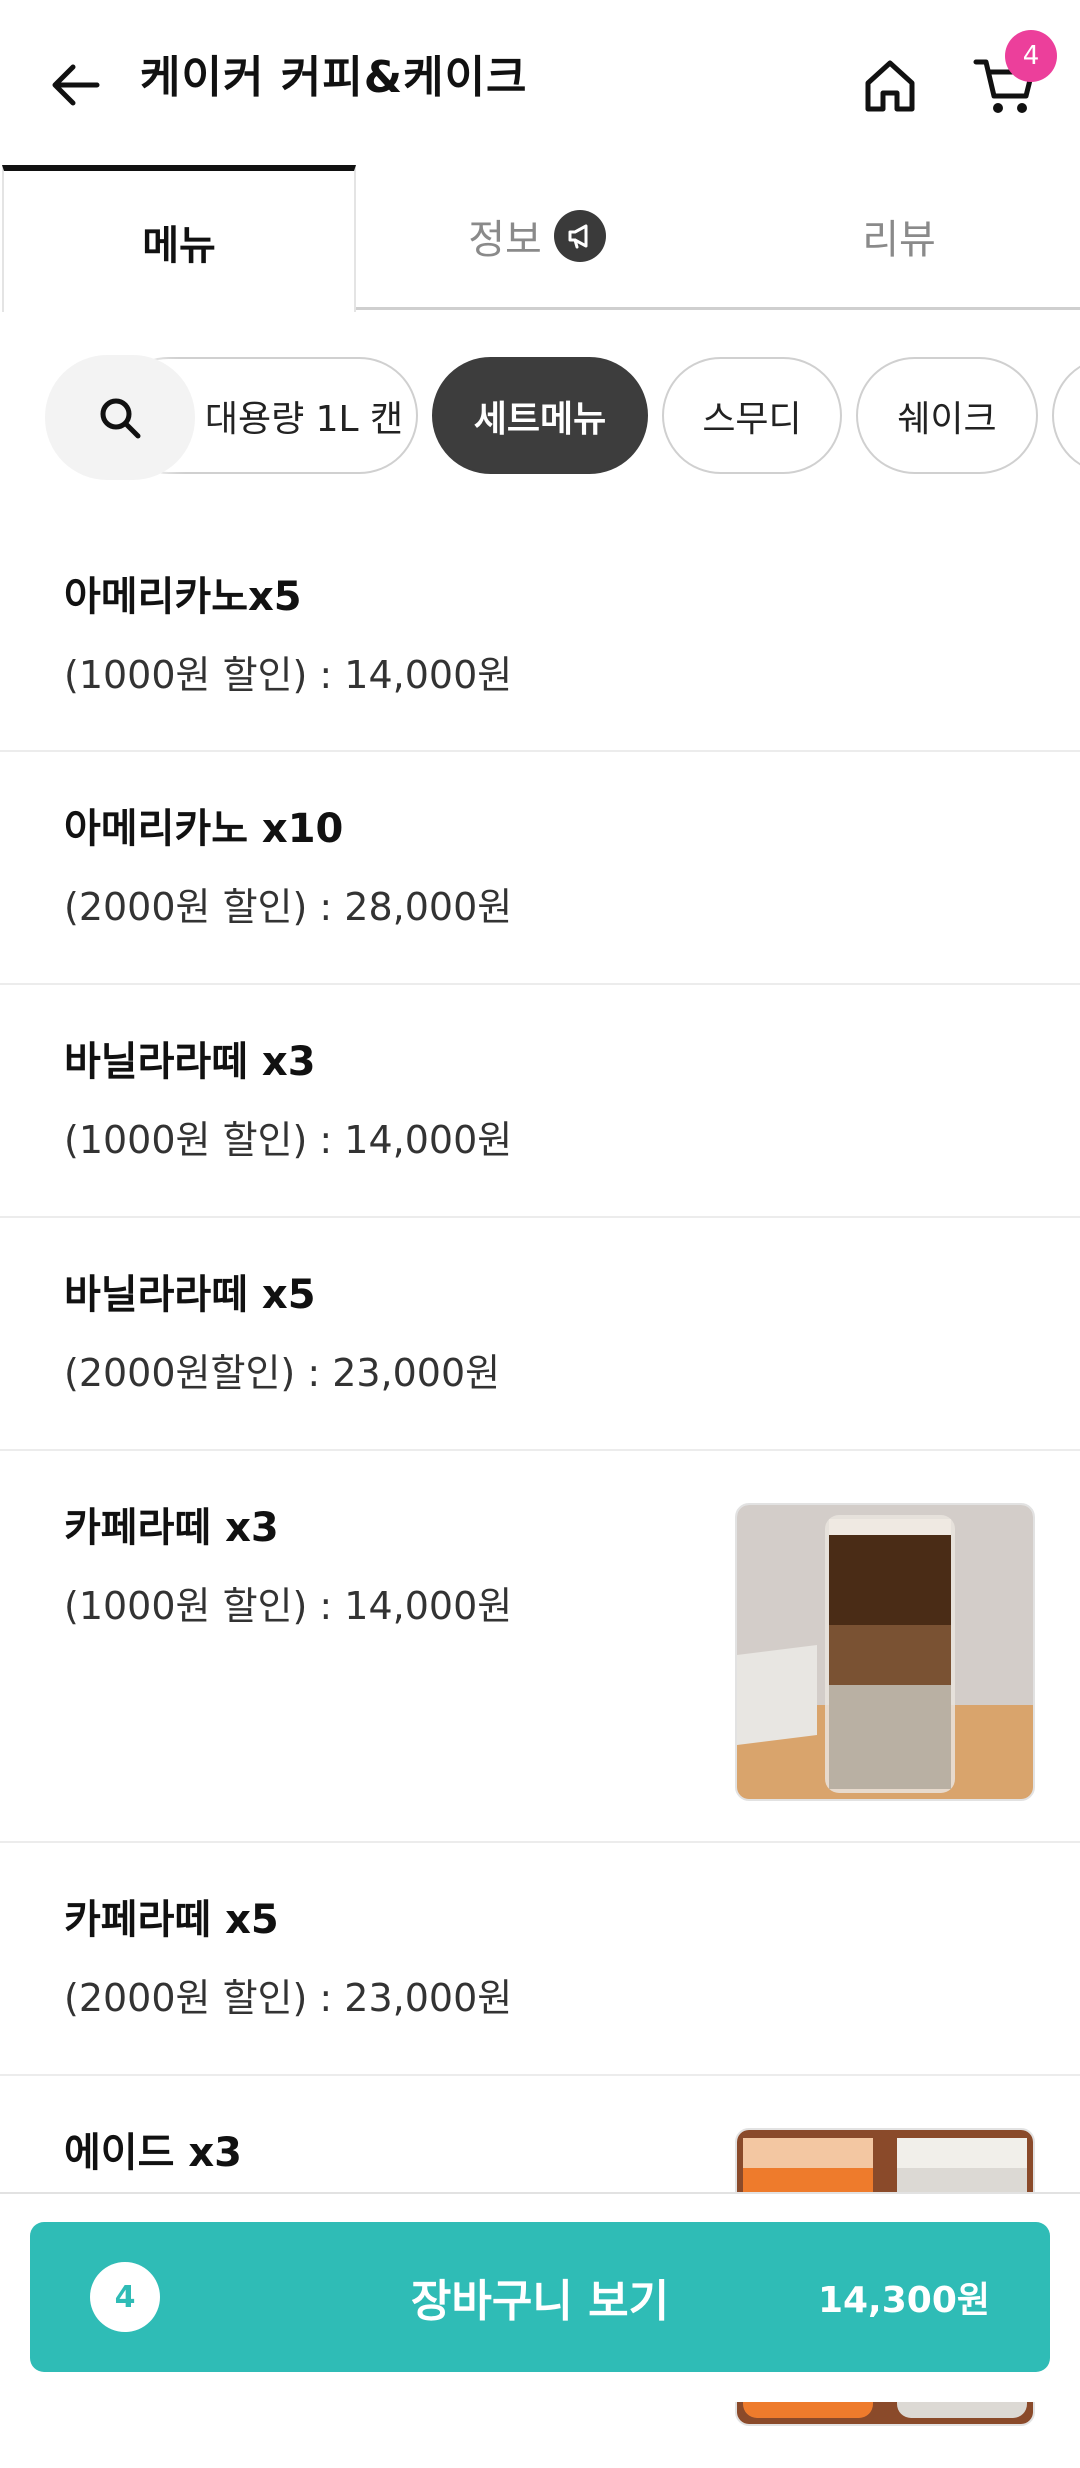 This screenshot has height=2468, width=1080. Describe the element at coordinates (752, 419) in the screenshot. I see `chip-label: 스무디` at that location.